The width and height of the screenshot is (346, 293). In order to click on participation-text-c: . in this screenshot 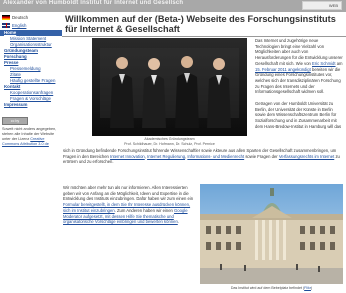, I will do `click(178, 222)`.